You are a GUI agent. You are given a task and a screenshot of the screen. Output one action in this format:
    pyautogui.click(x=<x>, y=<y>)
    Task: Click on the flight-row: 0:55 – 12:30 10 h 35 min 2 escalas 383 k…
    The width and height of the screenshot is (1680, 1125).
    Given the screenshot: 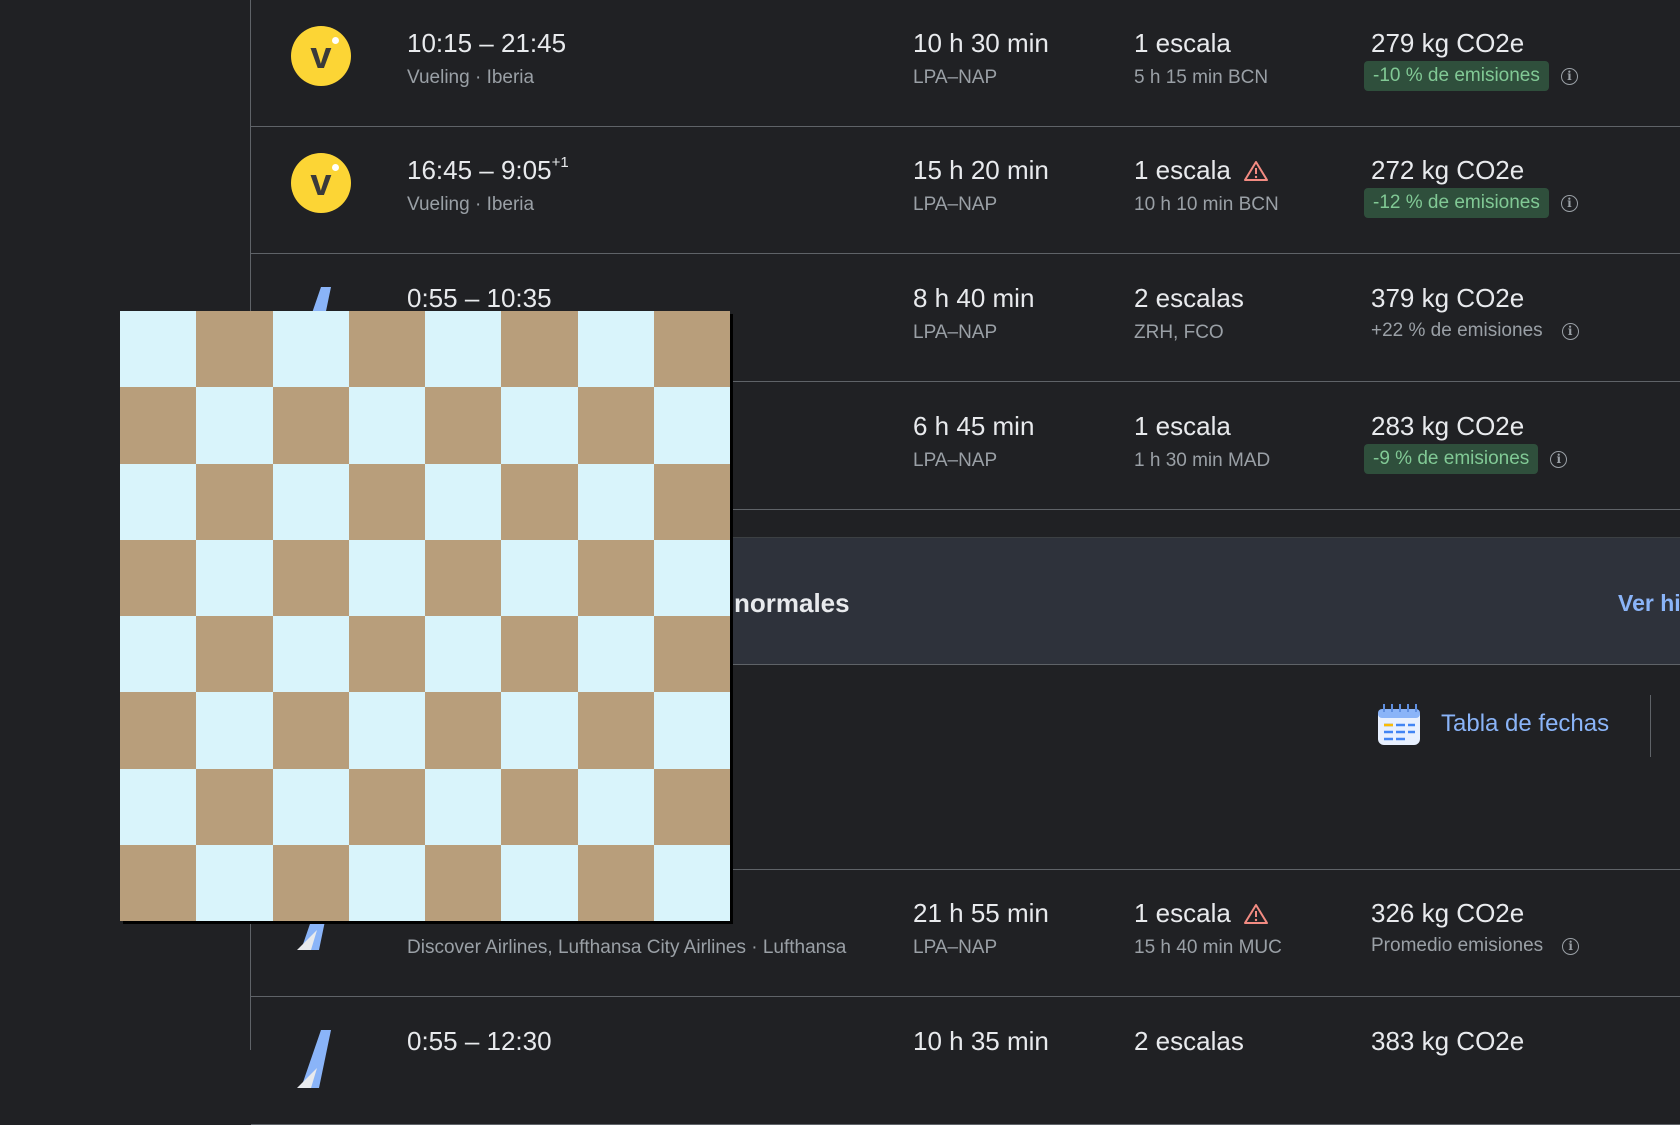 What is the action you would take?
    pyautogui.click(x=965, y=1061)
    